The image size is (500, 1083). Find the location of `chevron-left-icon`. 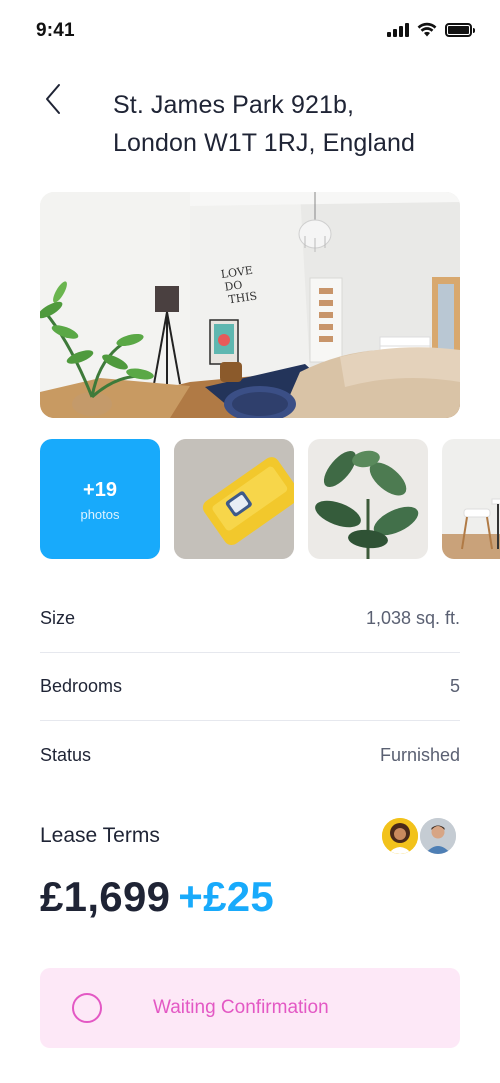

chevron-left-icon is located at coordinates (53, 99).